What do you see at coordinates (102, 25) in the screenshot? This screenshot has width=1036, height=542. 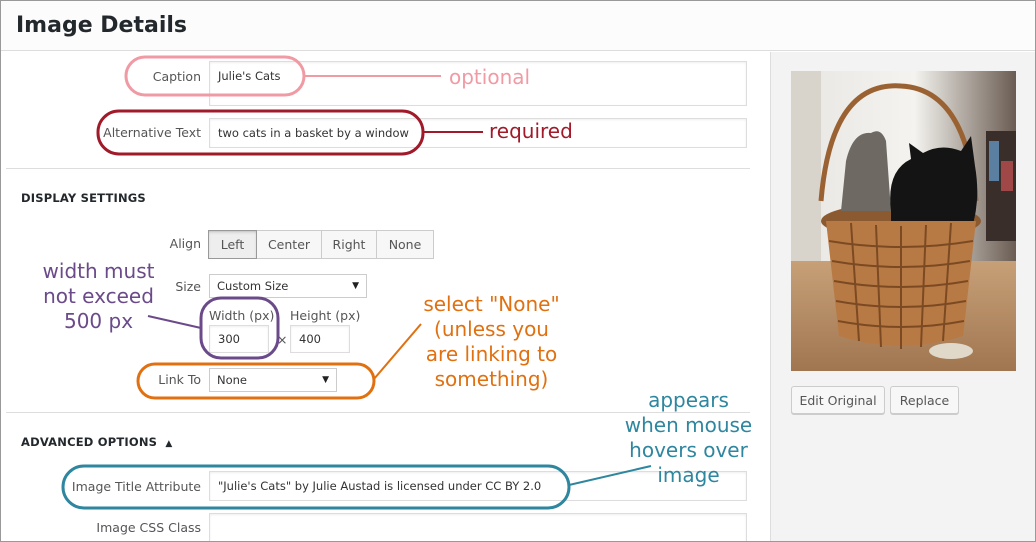 I see `page-title: Image Details` at bounding box center [102, 25].